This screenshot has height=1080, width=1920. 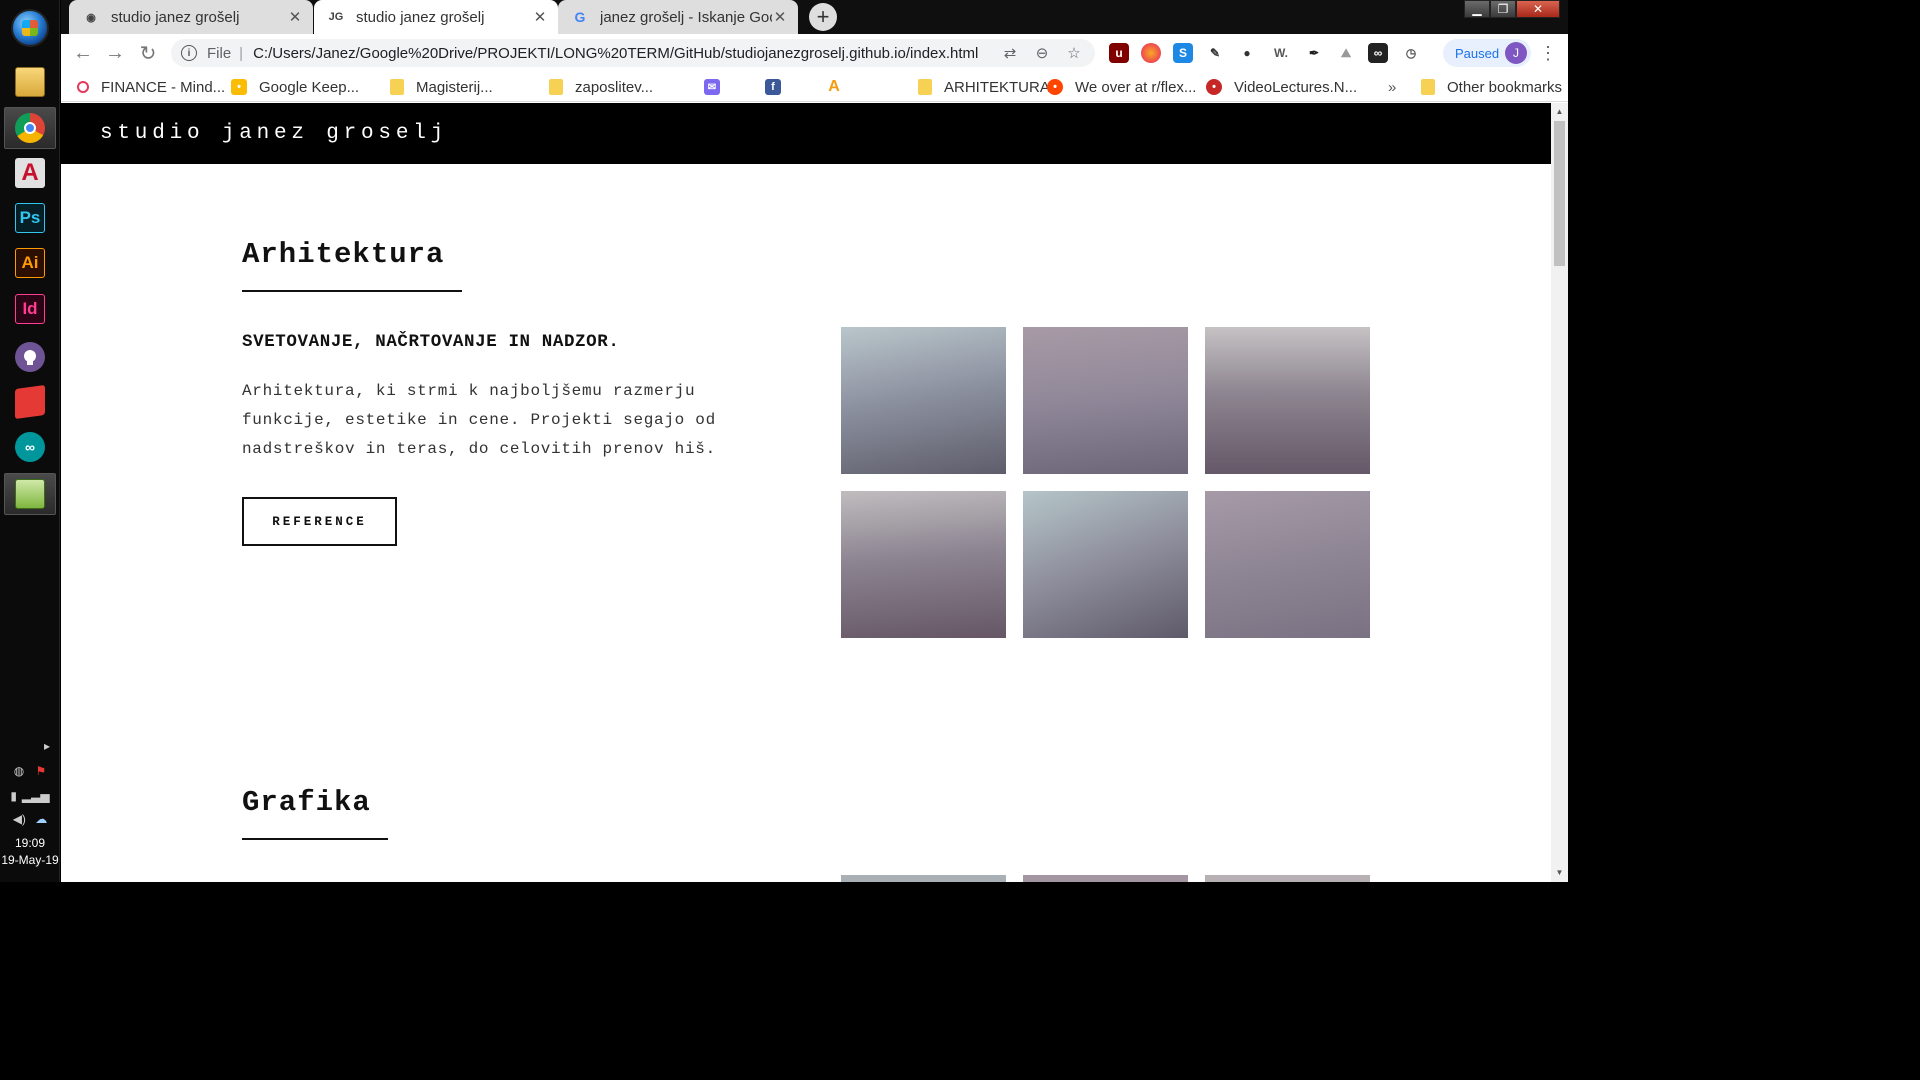 I want to click on tray-expand-icon: ▸, so click(x=30, y=746).